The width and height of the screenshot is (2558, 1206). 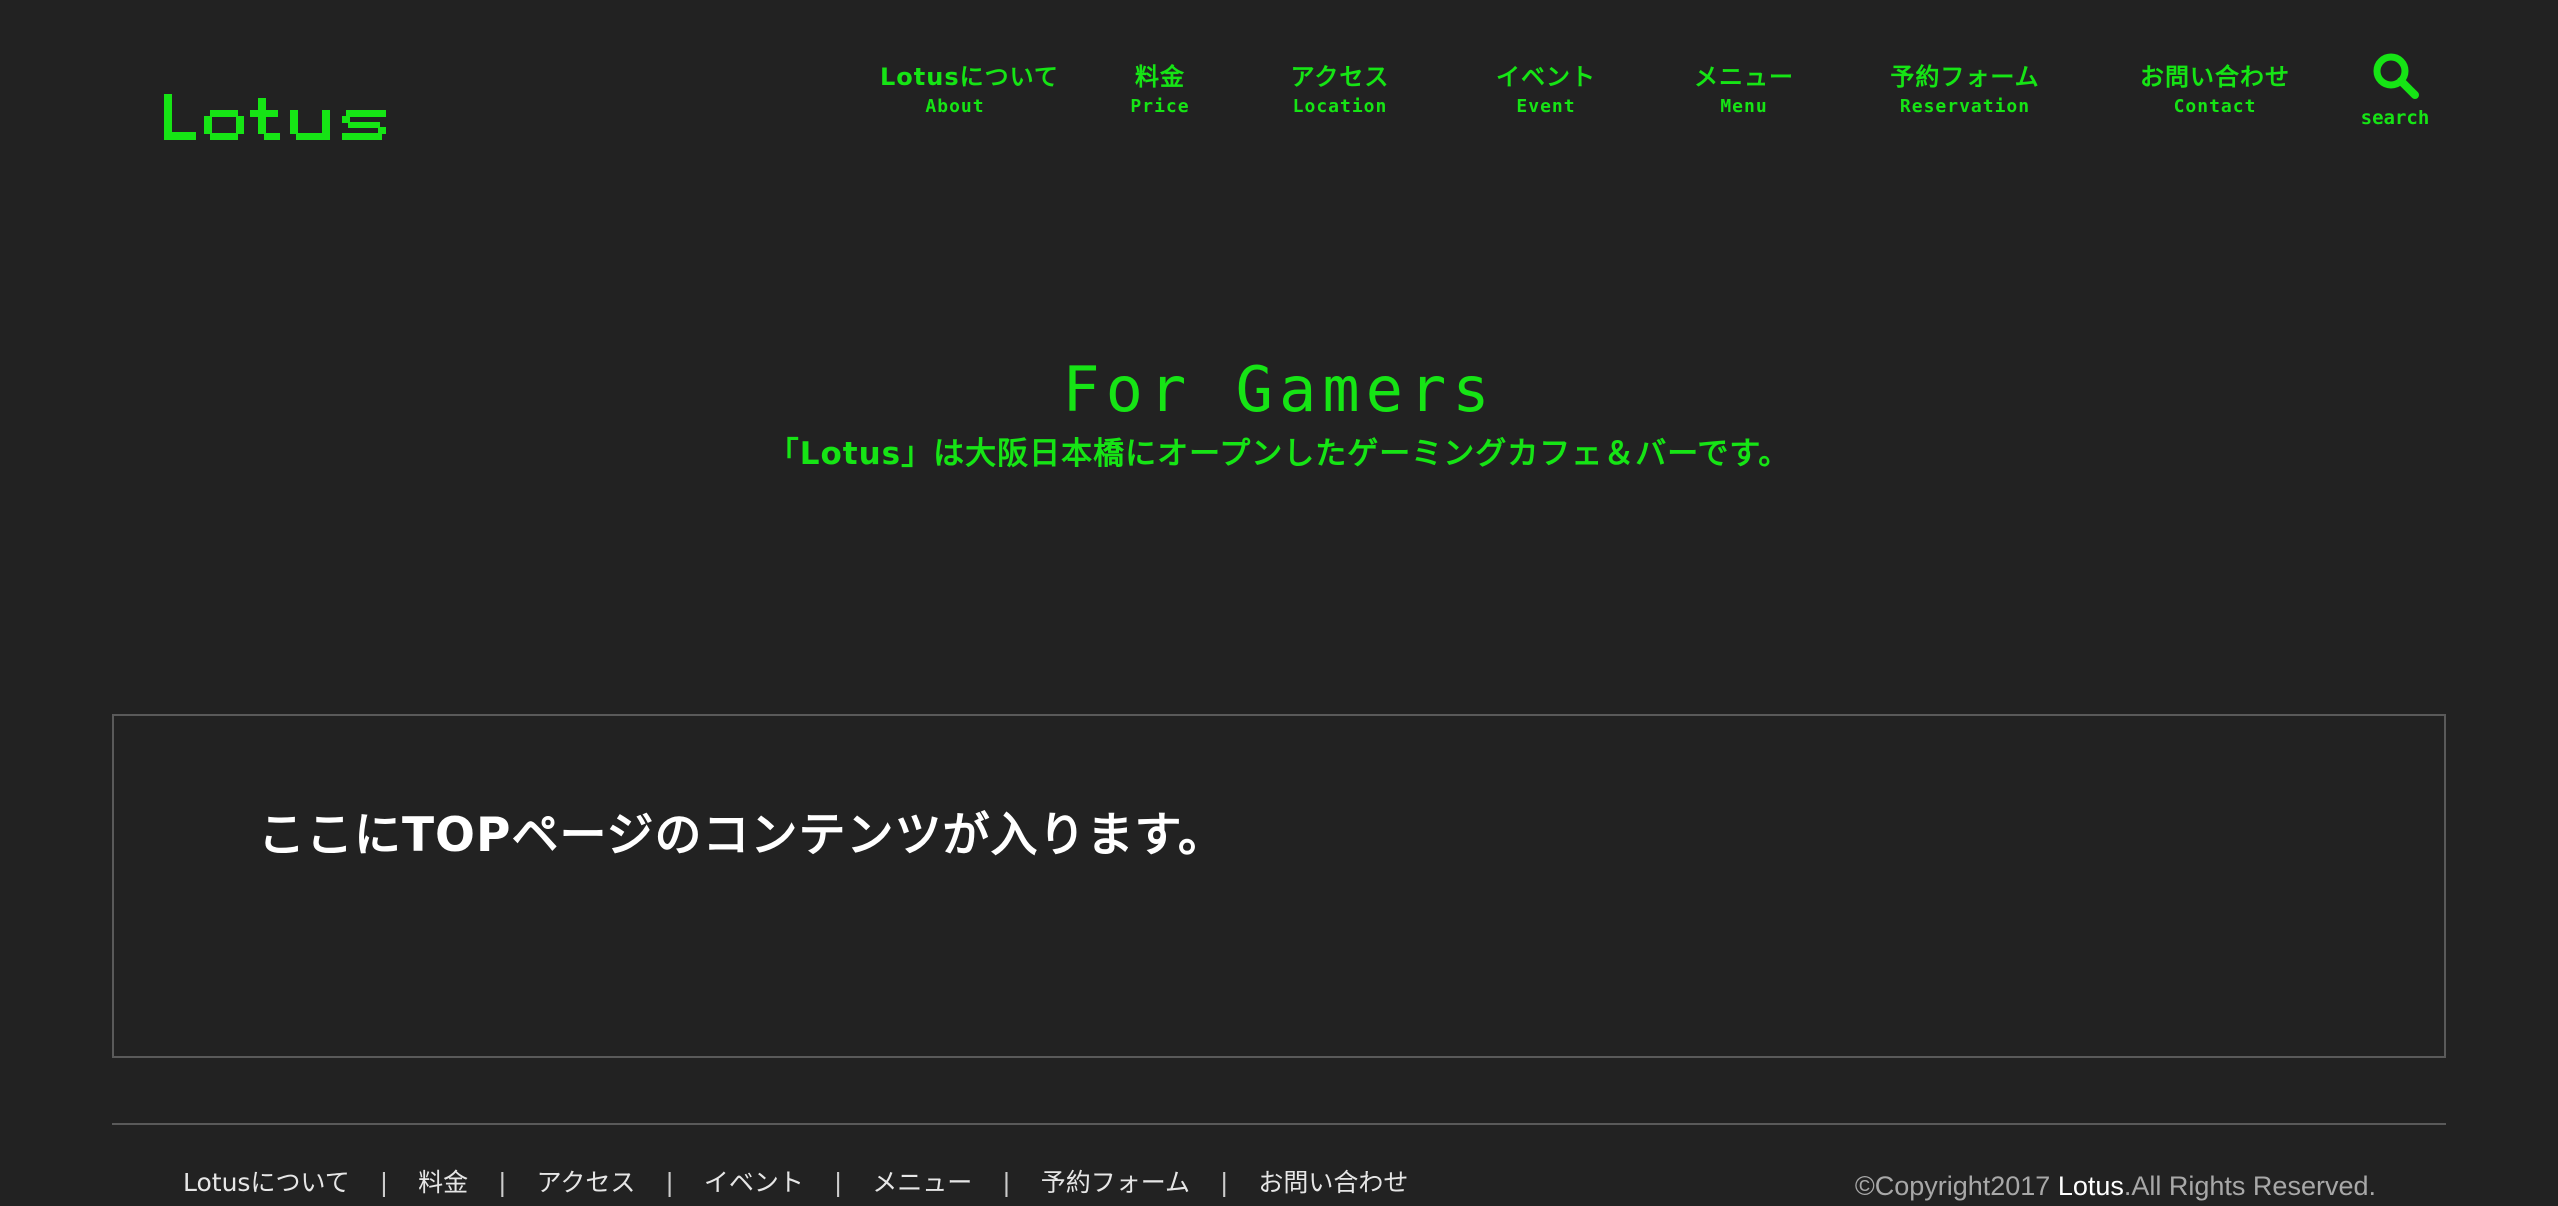 What do you see at coordinates (443, 1183) in the screenshot?
I see `footer-link-price: 料金` at bounding box center [443, 1183].